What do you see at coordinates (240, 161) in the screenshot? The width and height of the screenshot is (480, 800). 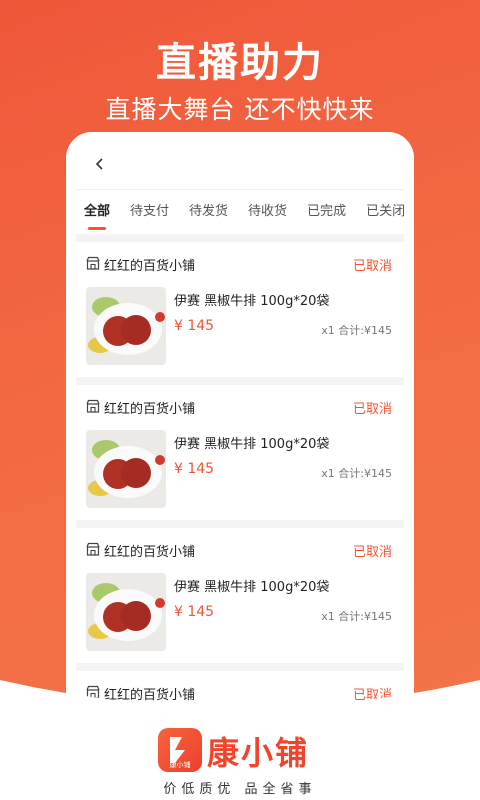 I see `nav-bar` at bounding box center [240, 161].